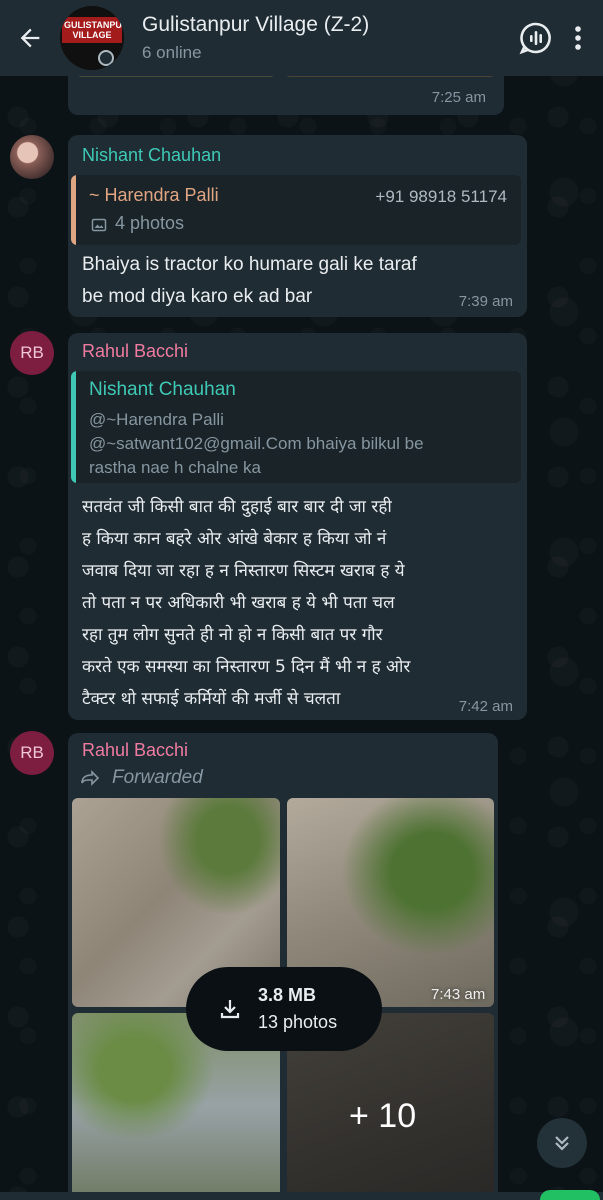 This screenshot has height=1200, width=603. I want to click on quoted-phone: +91 98918 51174, so click(441, 196).